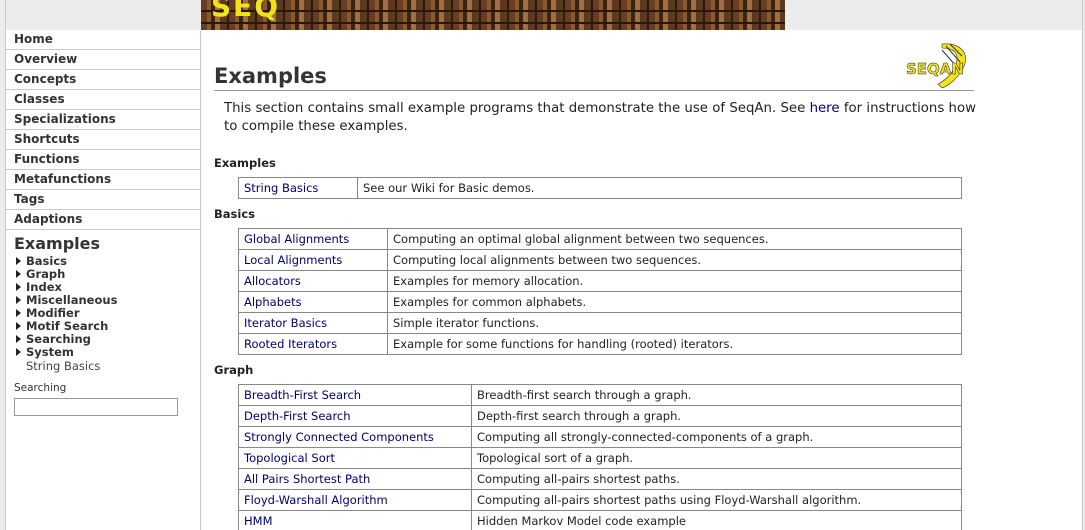  Describe the element at coordinates (103, 352) in the screenshot. I see `sidebar-sub-item-system: System` at that location.